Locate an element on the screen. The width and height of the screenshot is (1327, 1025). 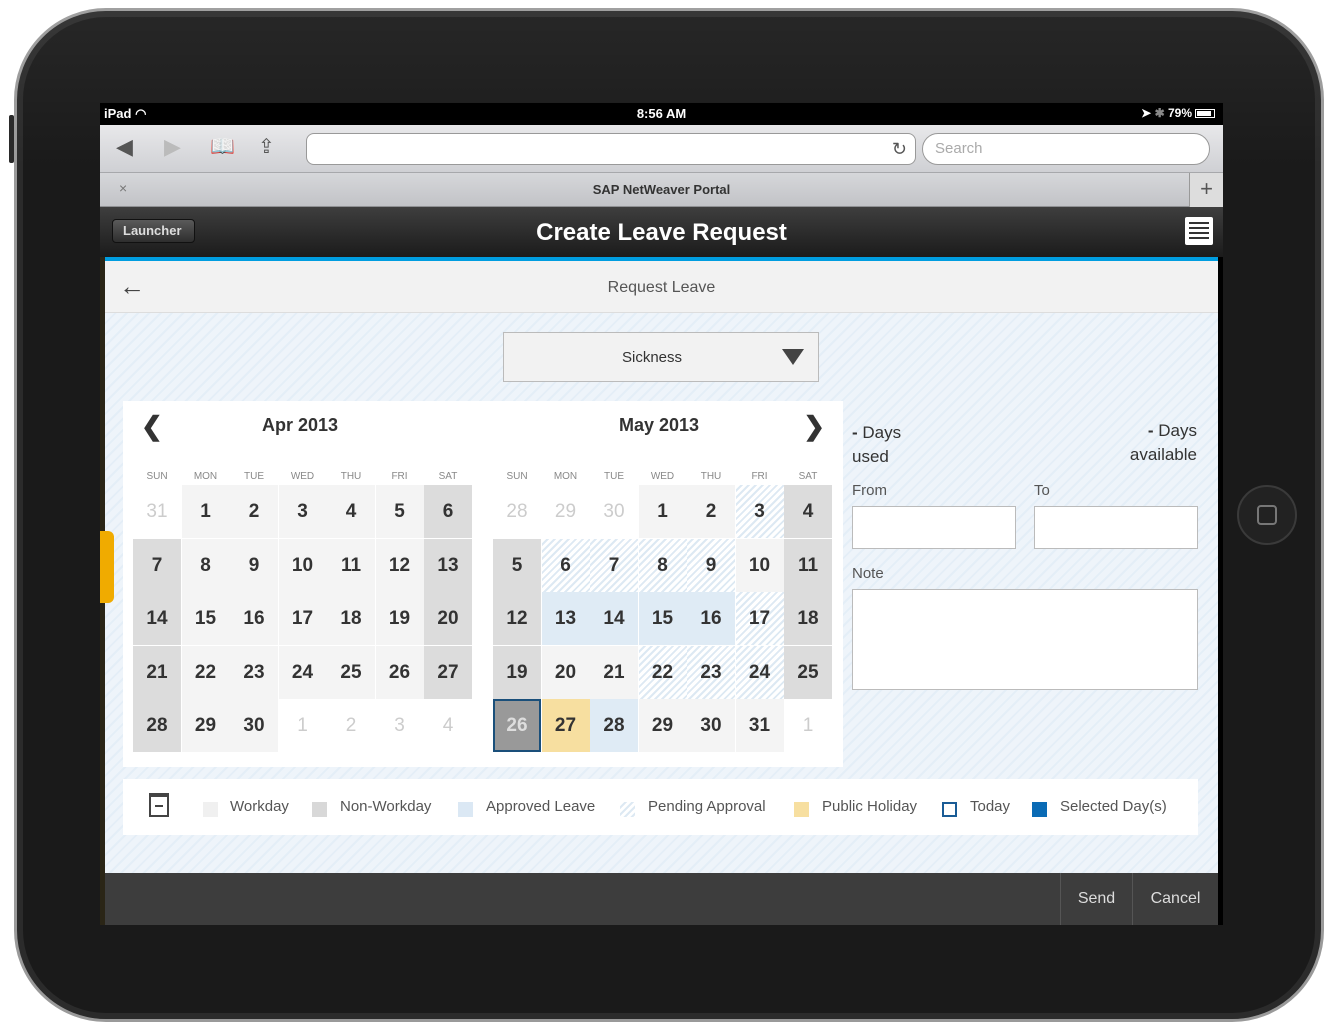
new-tab-button: + is located at coordinates (1206, 190).